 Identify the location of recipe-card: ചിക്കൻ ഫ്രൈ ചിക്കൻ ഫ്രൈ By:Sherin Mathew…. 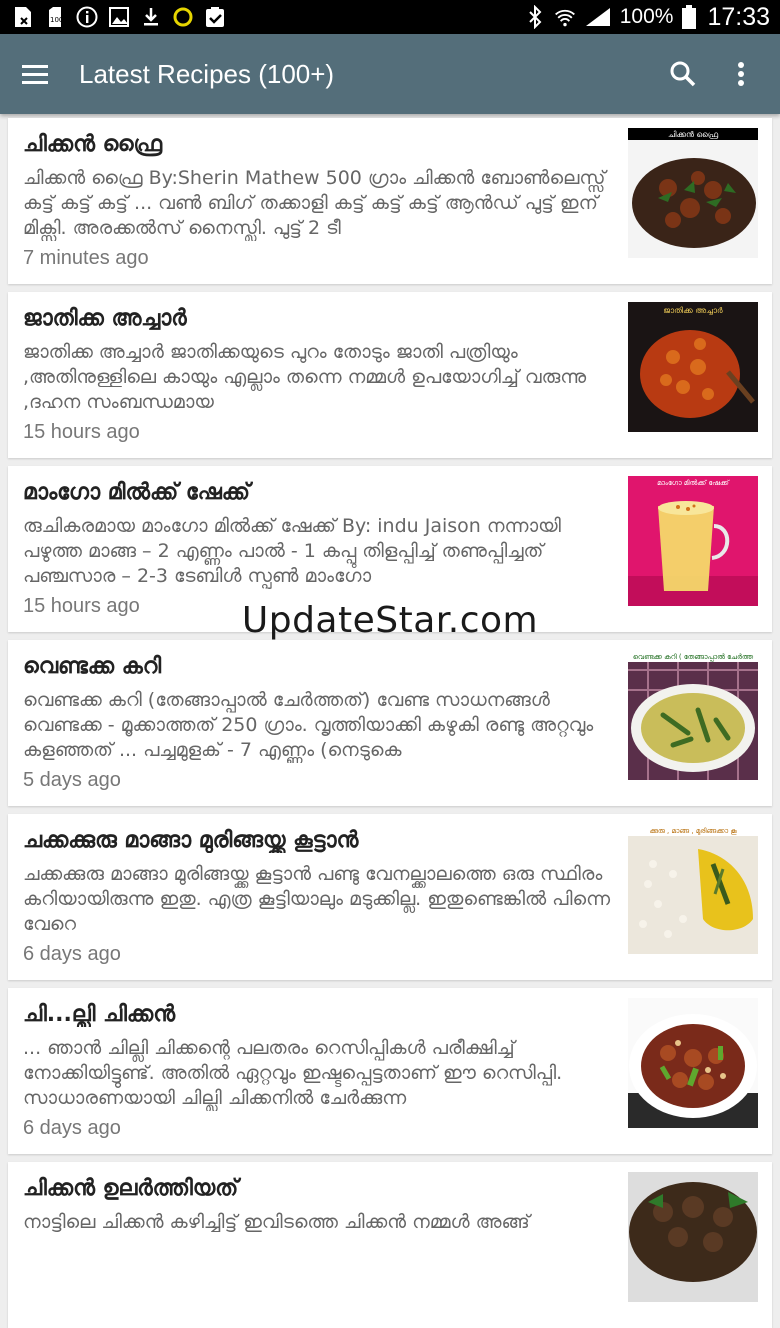
(390, 201).